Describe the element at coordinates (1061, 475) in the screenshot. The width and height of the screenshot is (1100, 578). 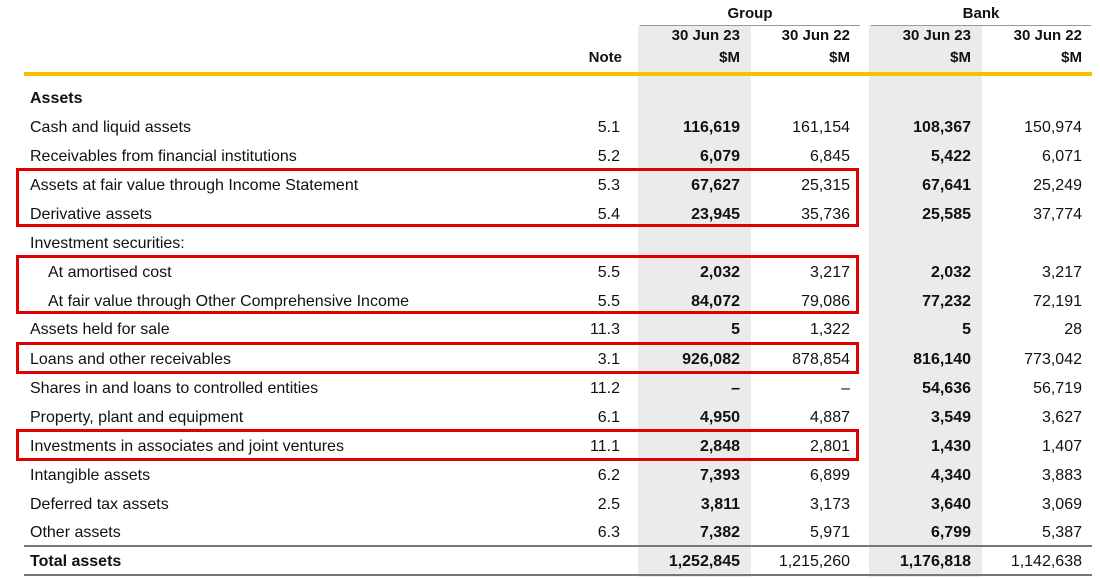
I see `bank-2022-value: 3,883` at that location.